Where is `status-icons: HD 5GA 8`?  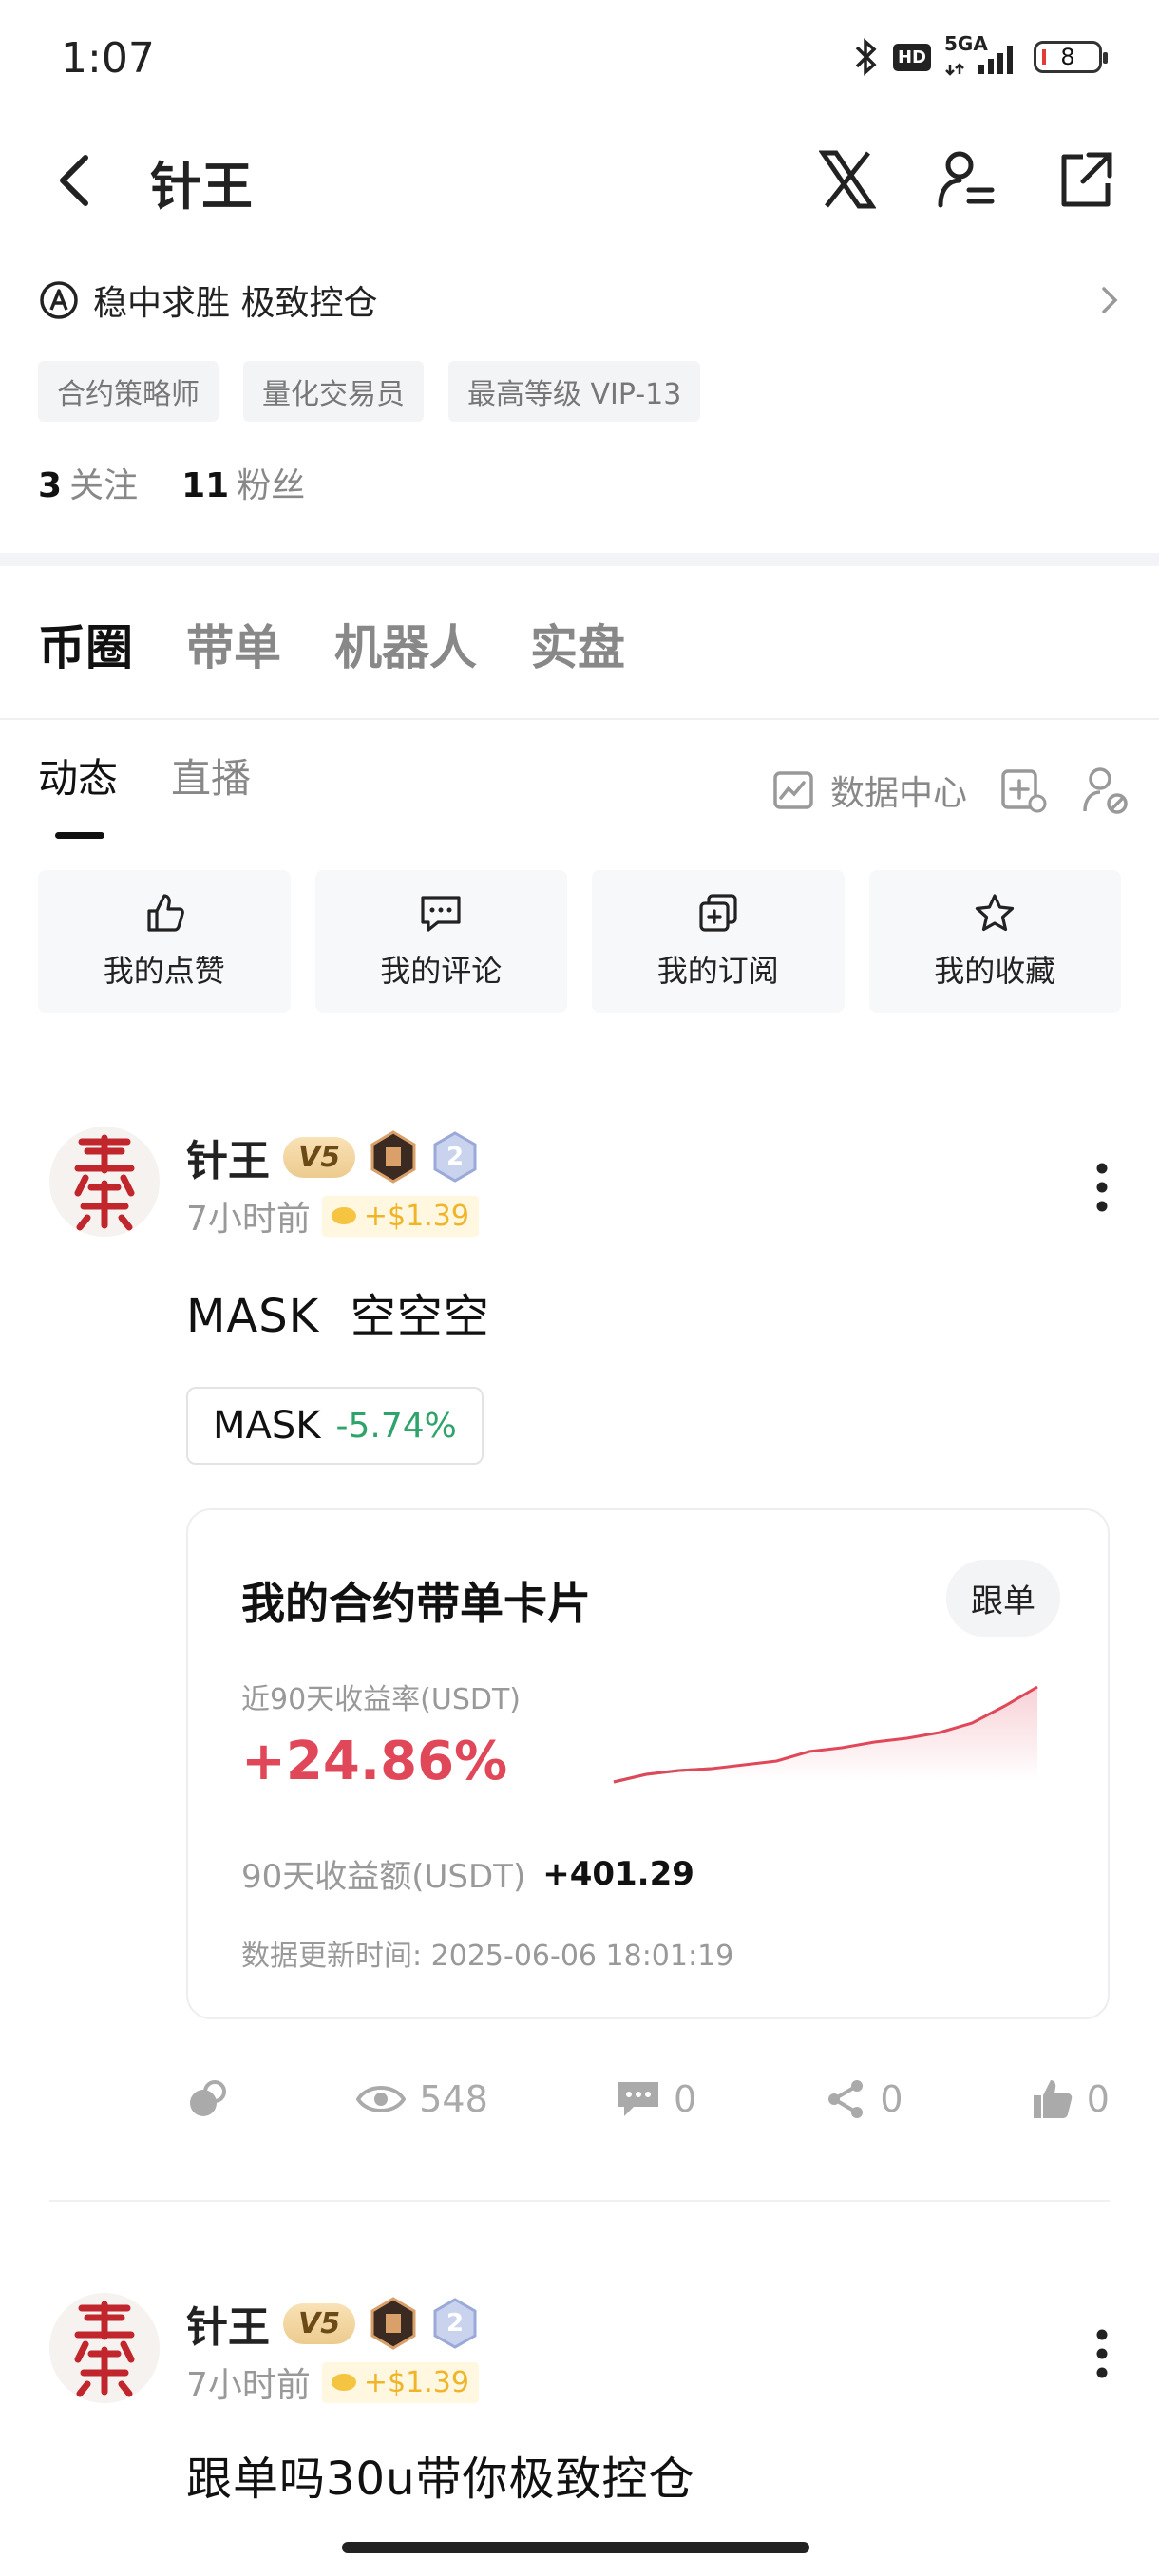 status-icons: HD 5GA 8 is located at coordinates (979, 55).